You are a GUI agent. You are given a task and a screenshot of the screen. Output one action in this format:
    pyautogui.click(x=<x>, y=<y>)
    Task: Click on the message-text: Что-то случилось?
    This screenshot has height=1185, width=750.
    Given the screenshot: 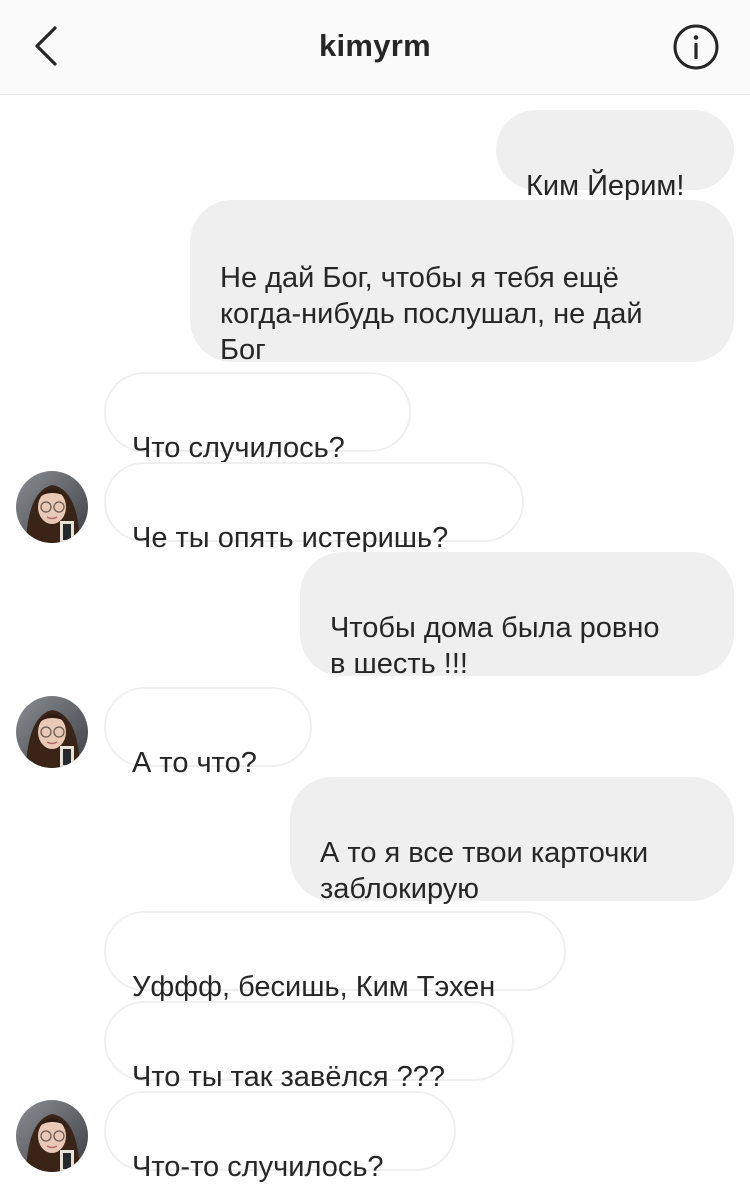 What is the action you would take?
    pyautogui.click(x=258, y=1167)
    